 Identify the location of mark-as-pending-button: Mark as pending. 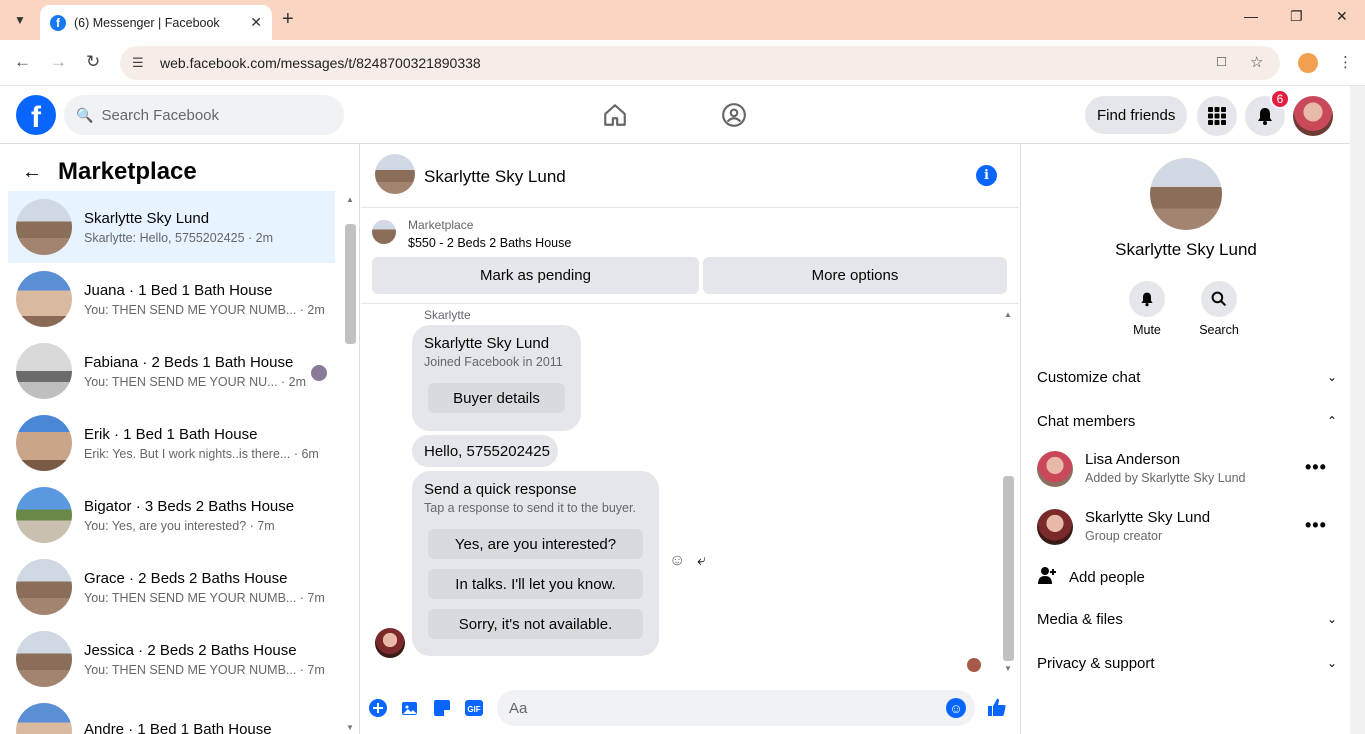
(535, 275).